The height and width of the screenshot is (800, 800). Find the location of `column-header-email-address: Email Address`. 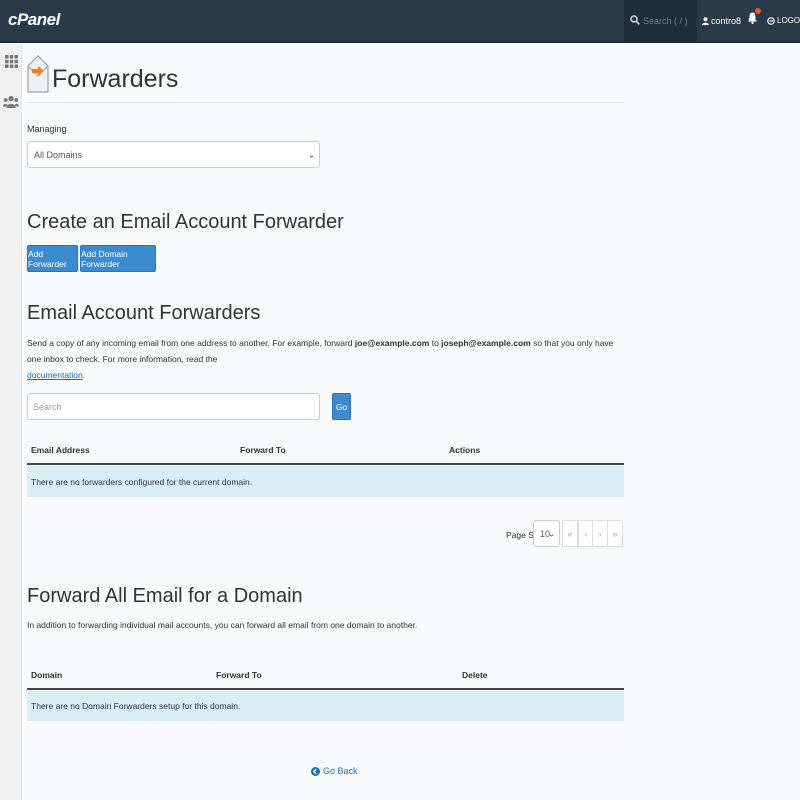

column-header-email-address: Email Address is located at coordinates (60, 450).